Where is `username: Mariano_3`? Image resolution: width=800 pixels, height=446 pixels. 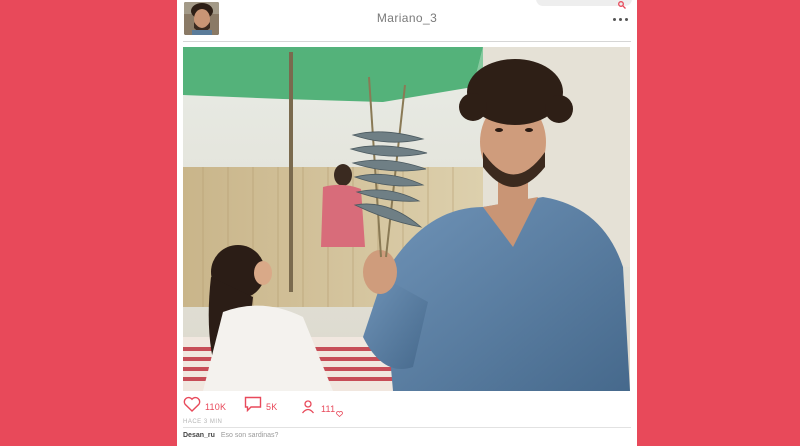 username: Mariano_3 is located at coordinates (407, 18).